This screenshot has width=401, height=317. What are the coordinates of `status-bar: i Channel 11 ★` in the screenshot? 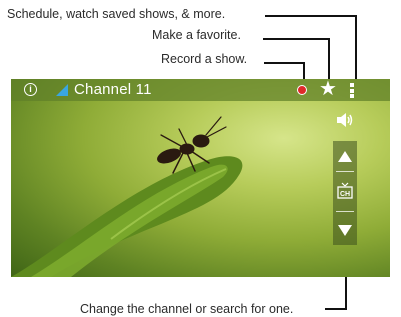 It's located at (200, 90).